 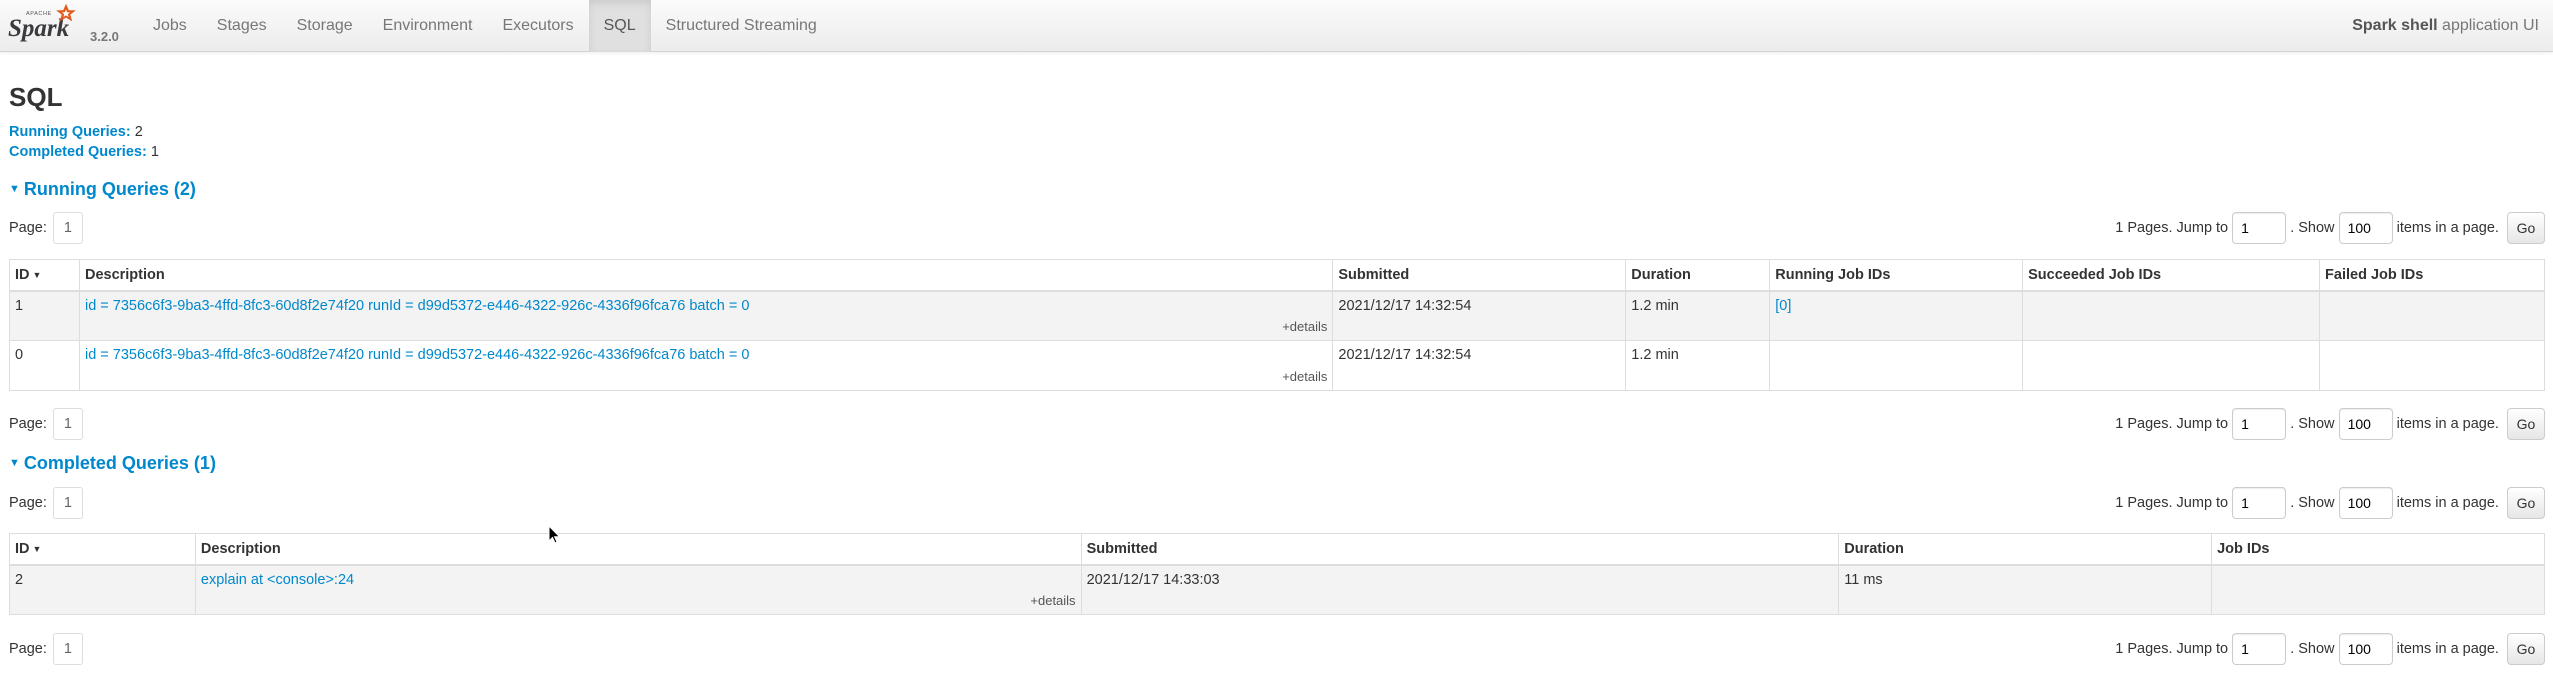 I want to click on tab-jobs: Jobs, so click(x=170, y=26).